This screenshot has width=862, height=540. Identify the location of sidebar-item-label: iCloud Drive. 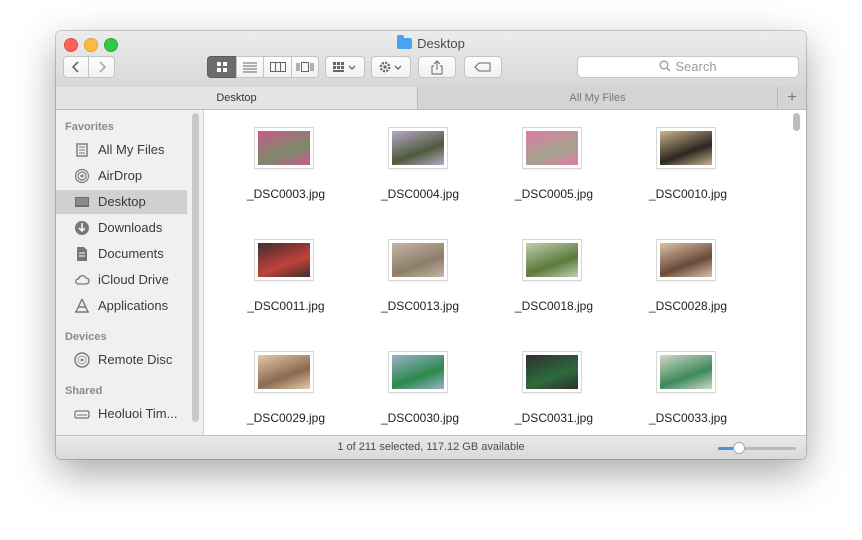
(133, 279).